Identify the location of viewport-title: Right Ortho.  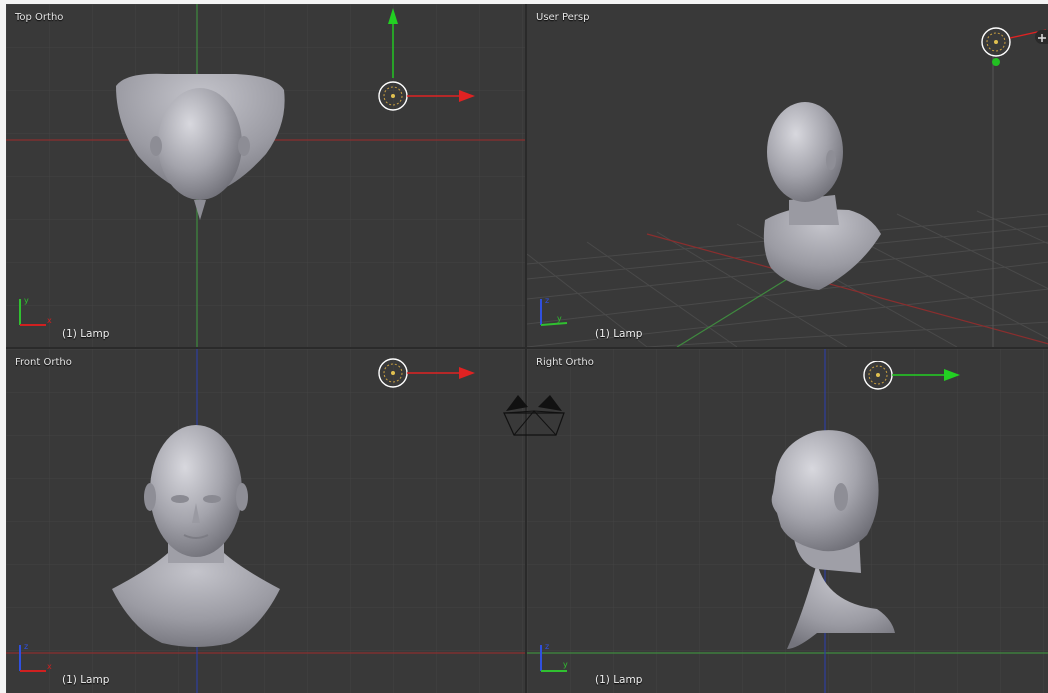
(565, 362).